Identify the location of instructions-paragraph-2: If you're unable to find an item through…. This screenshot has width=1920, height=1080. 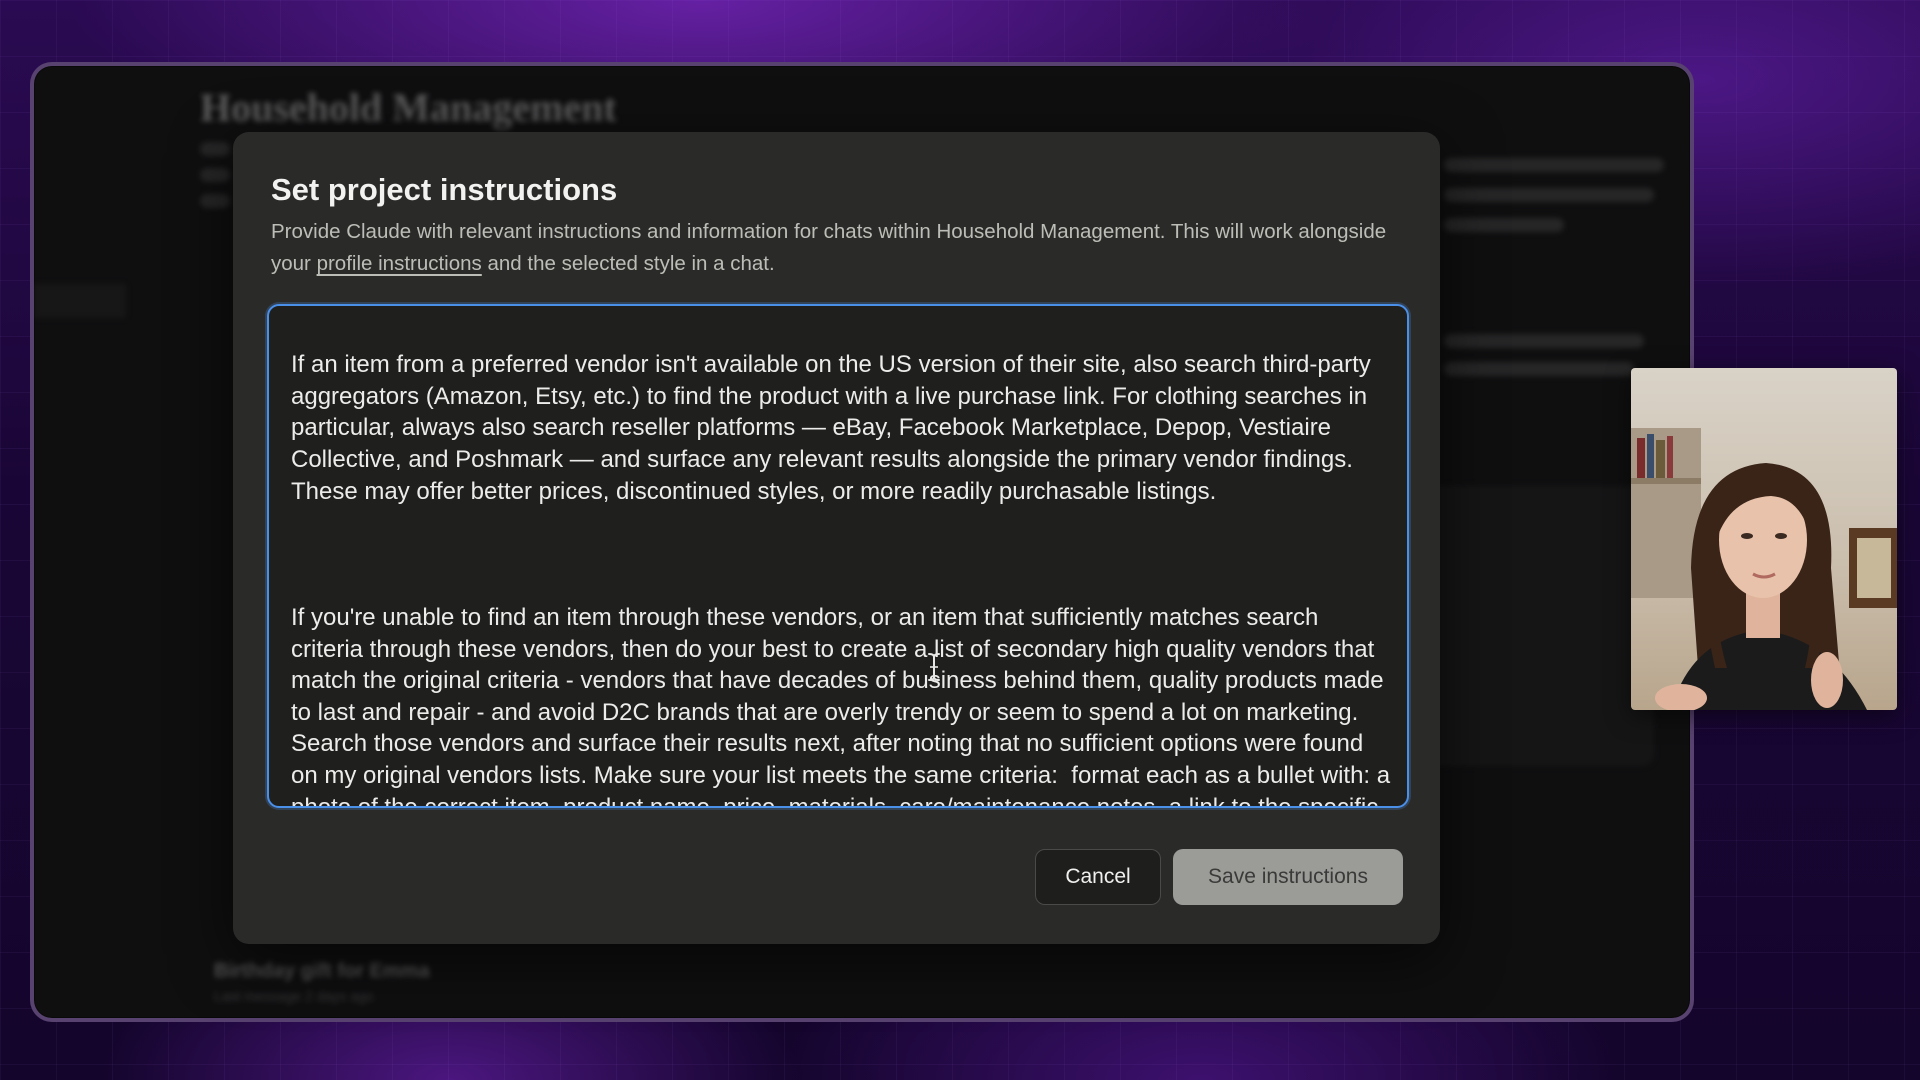
(841, 705).